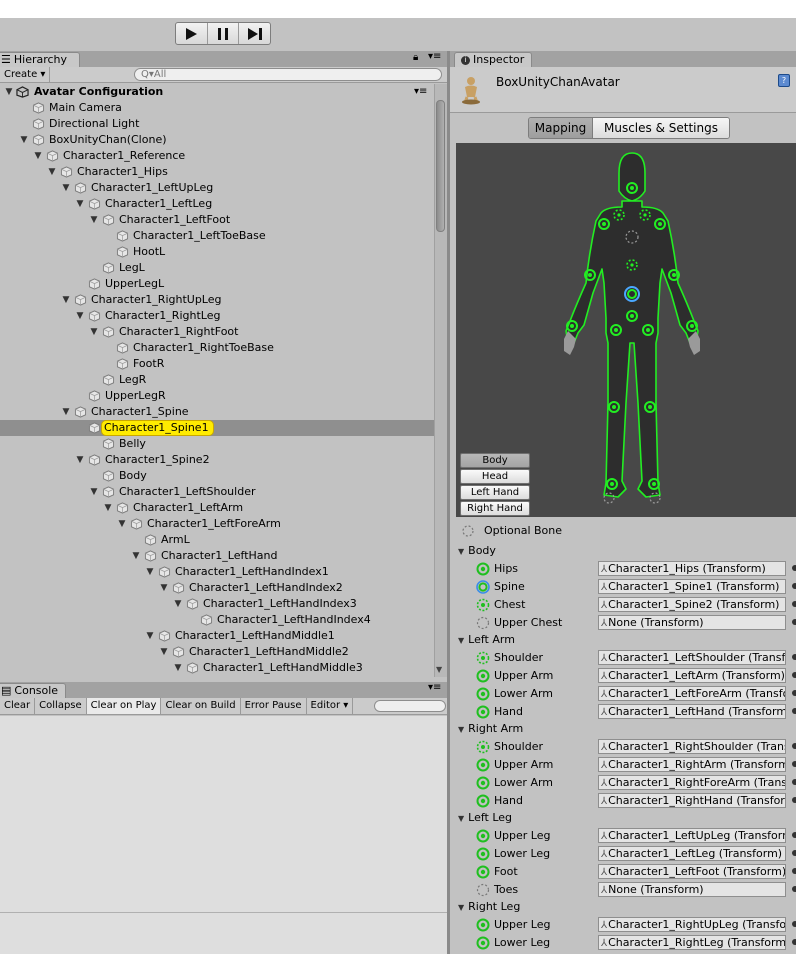 This screenshot has height=954, width=796. Describe the element at coordinates (217, 652) in the screenshot. I see `hierarchy-item: ▼ Character1_LeftHandMiddle2` at that location.